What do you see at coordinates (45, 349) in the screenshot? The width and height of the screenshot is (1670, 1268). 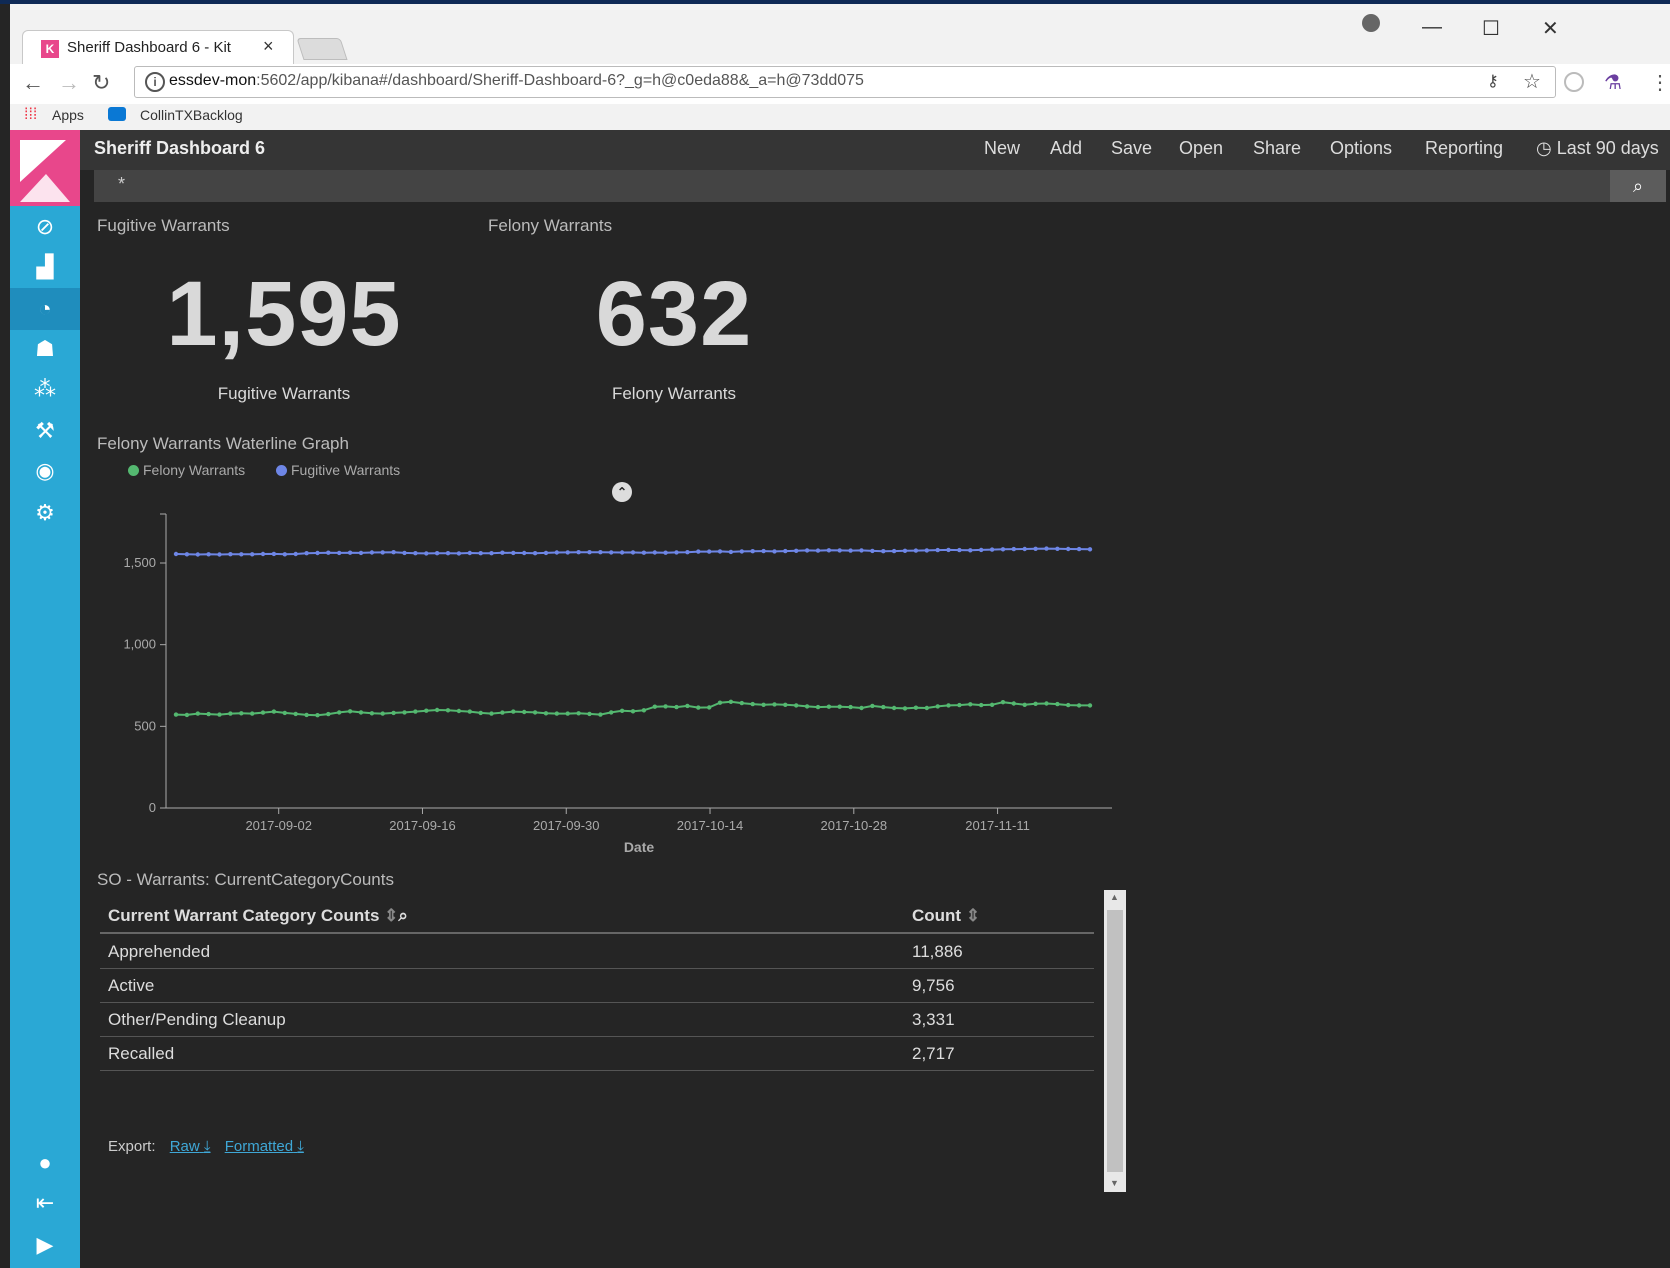 I see `timelion-icon: ☗` at bounding box center [45, 349].